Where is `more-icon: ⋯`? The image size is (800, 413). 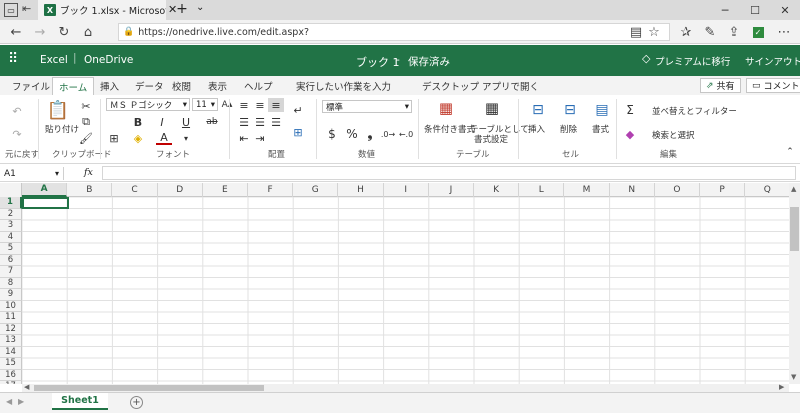
more-icon: ⋯ is located at coordinates (784, 32).